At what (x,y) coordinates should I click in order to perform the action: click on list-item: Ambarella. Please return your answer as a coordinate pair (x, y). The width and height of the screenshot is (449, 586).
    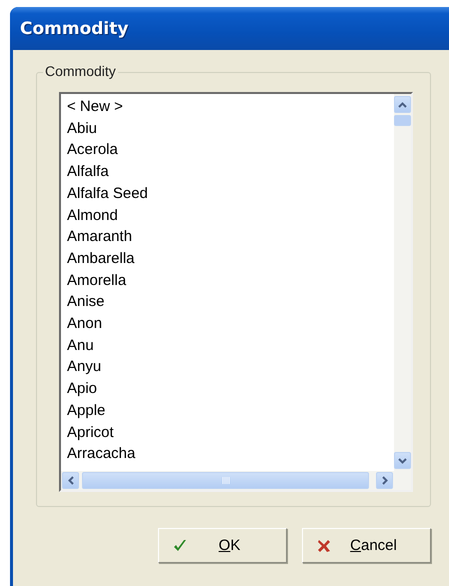
    Looking at the image, I should click on (229, 259).